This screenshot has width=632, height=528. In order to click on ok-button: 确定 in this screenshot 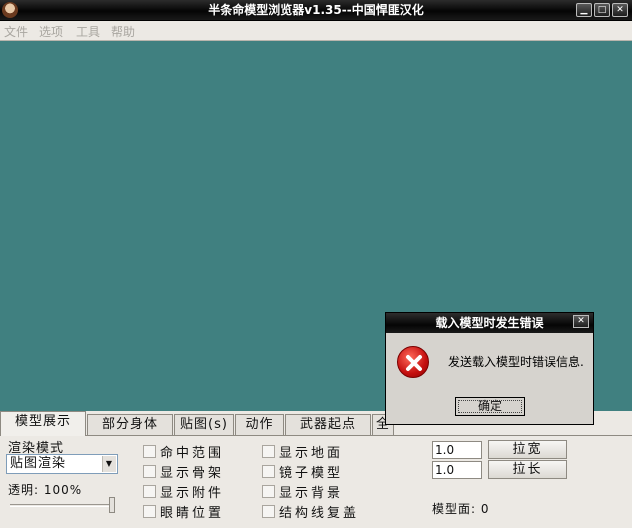, I will do `click(490, 406)`.